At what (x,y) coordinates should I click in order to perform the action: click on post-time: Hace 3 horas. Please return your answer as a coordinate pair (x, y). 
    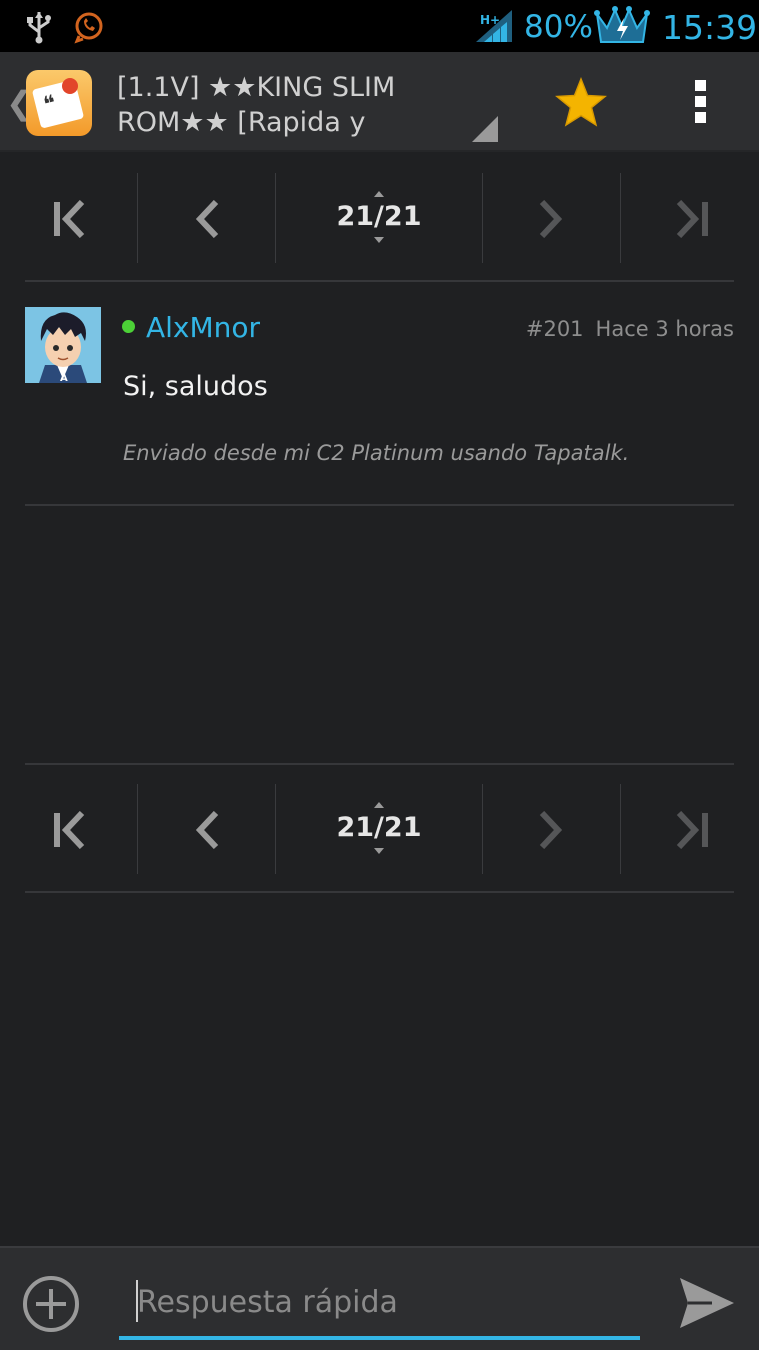
    Looking at the image, I should click on (664, 329).